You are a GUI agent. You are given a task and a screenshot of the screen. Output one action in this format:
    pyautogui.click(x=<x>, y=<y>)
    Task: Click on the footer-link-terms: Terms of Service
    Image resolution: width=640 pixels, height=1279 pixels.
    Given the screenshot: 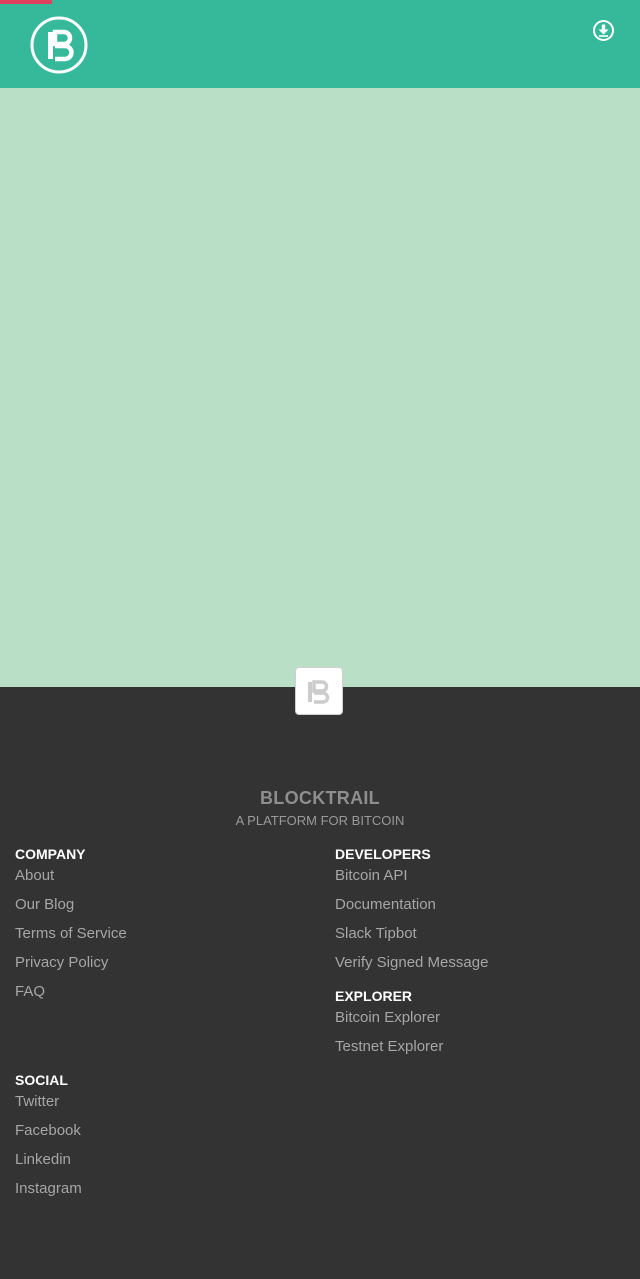 What is the action you would take?
    pyautogui.click(x=71, y=937)
    